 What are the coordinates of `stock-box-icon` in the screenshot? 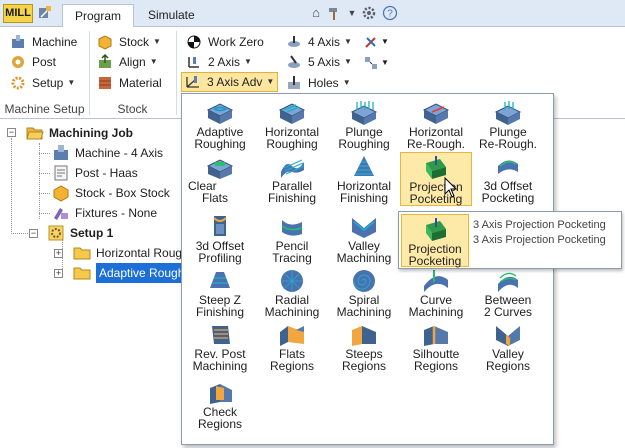 It's located at (105, 42).